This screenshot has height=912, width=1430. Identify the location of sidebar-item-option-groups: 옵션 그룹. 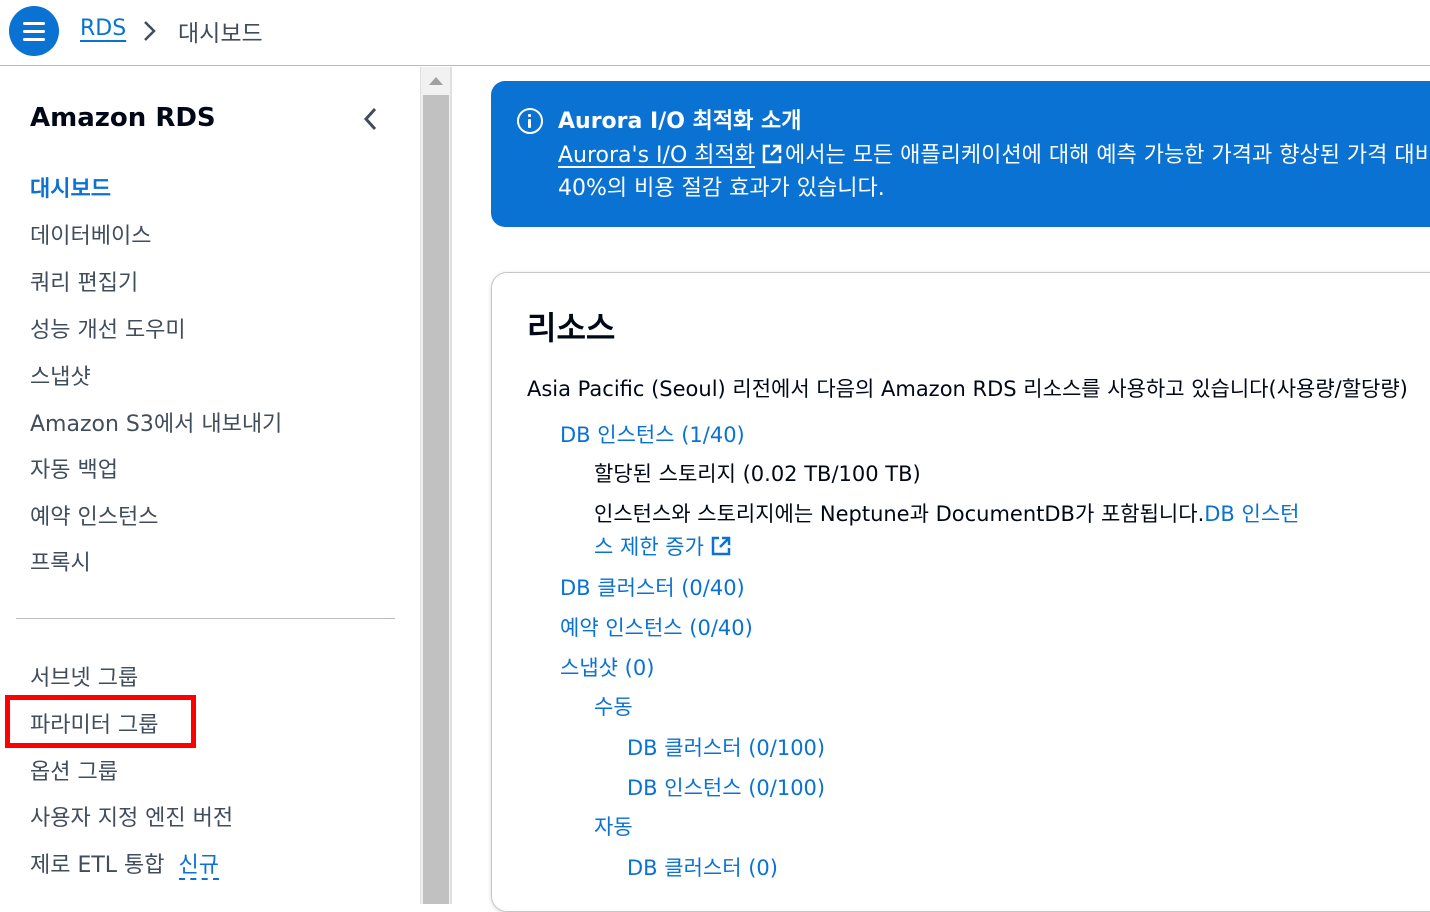
(74, 770).